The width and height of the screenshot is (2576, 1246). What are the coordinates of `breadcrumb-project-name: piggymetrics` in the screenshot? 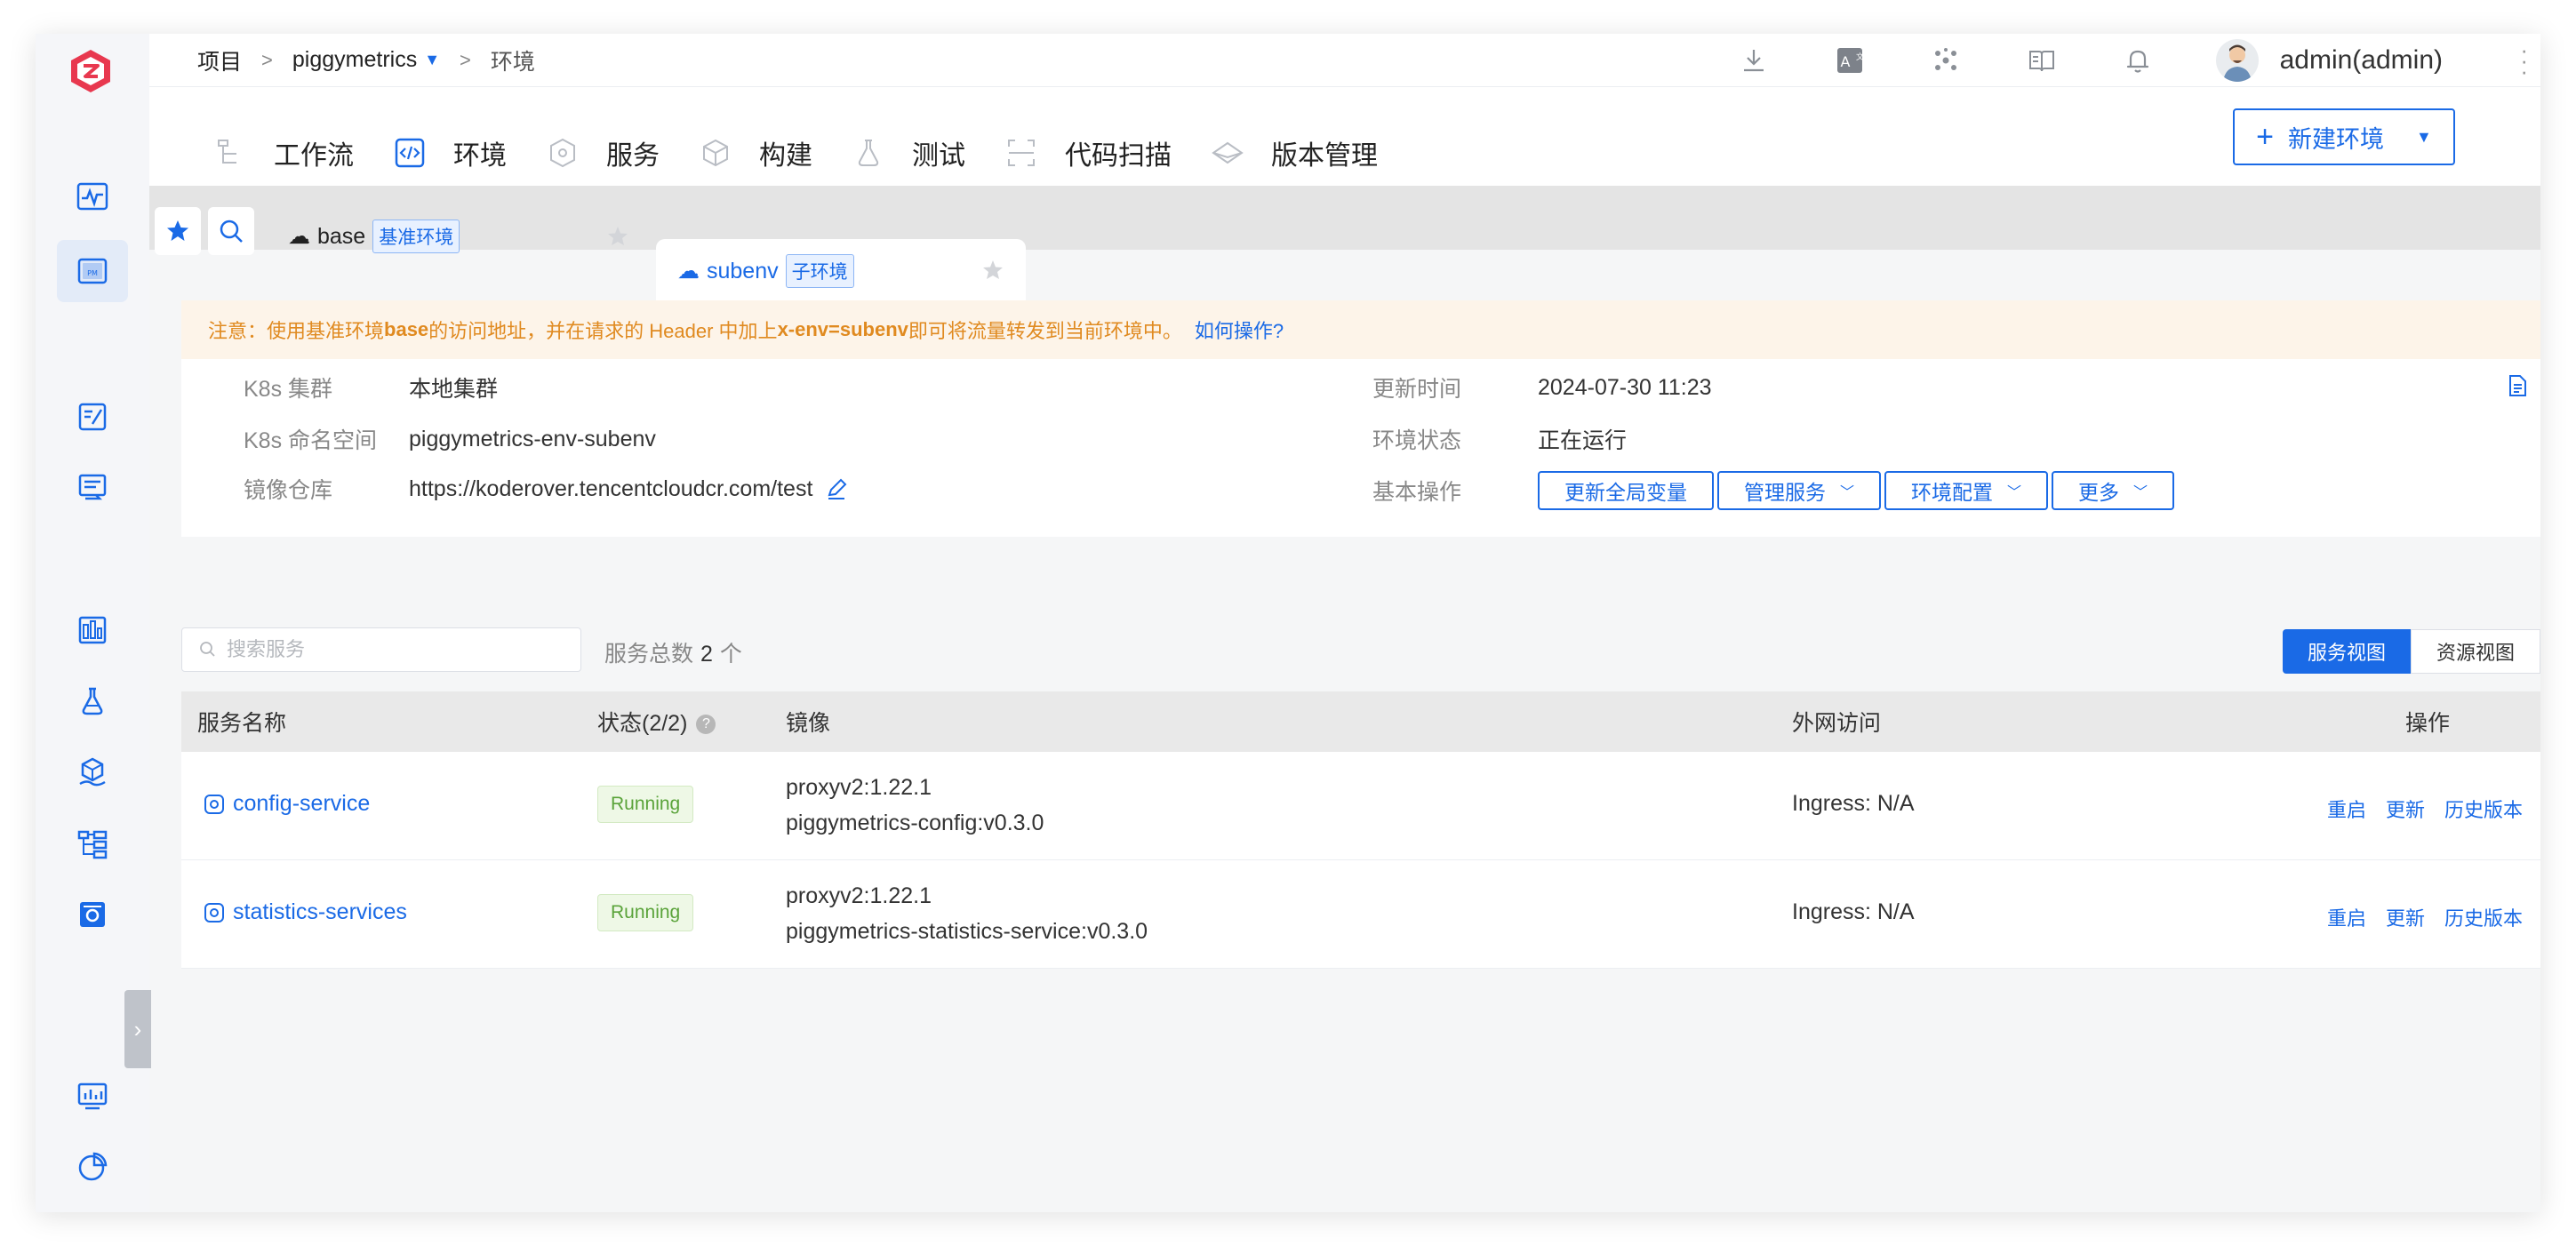 It's located at (354, 60).